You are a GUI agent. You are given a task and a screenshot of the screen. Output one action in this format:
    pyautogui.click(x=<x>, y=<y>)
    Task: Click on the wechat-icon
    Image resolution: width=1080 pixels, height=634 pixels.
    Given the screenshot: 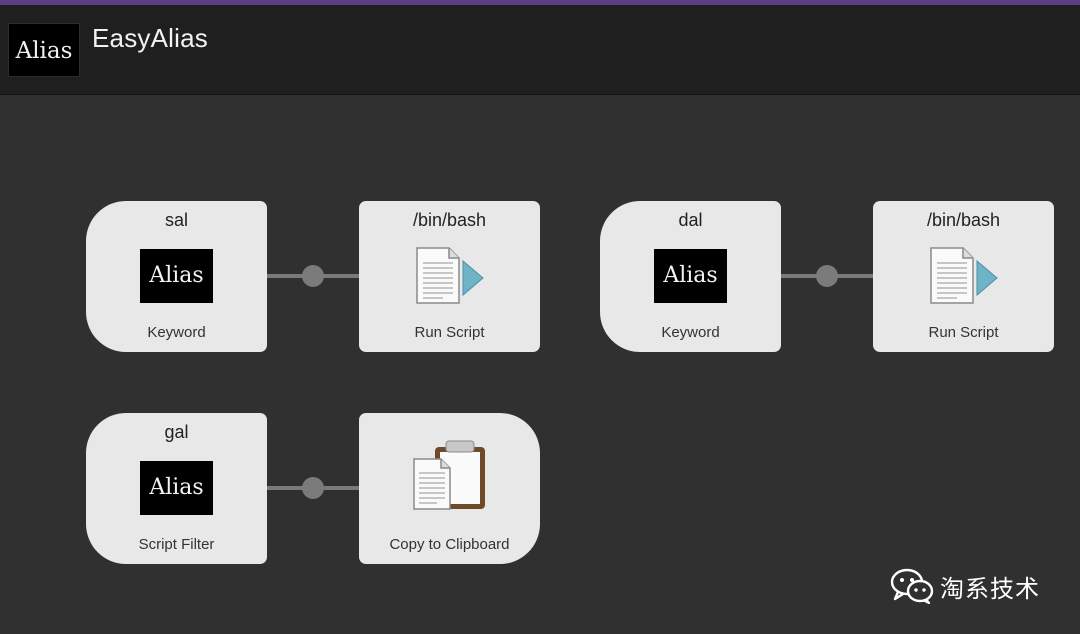 What is the action you would take?
    pyautogui.click(x=912, y=586)
    